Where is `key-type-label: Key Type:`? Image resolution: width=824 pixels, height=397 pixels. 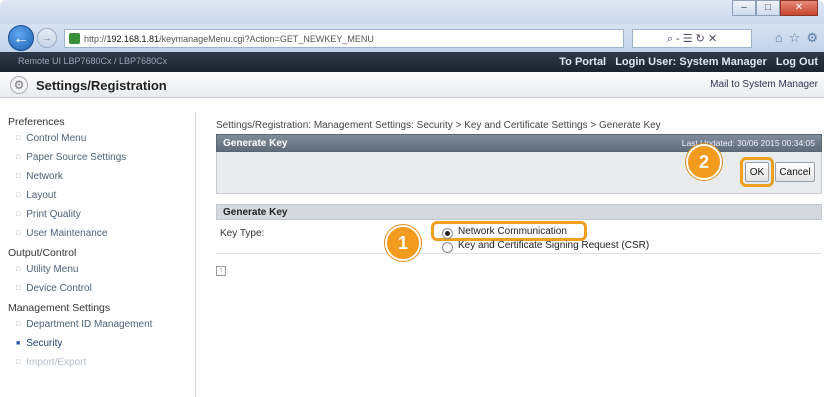
key-type-label: Key Type: is located at coordinates (242, 233).